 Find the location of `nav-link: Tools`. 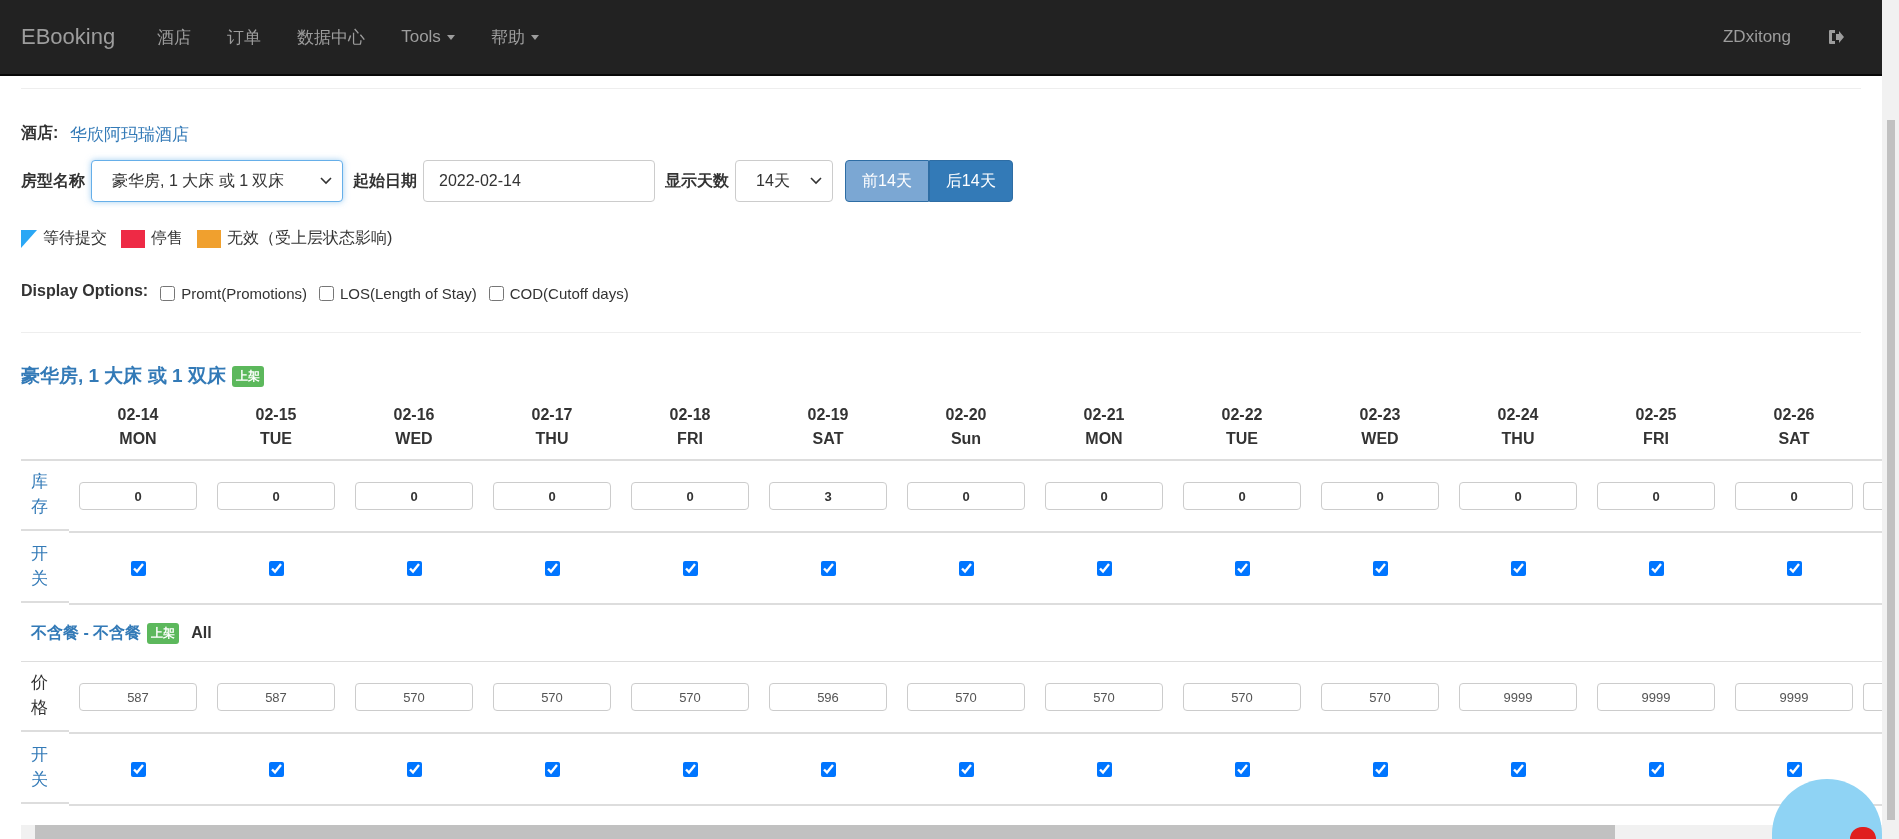

nav-link: Tools is located at coordinates (428, 37).